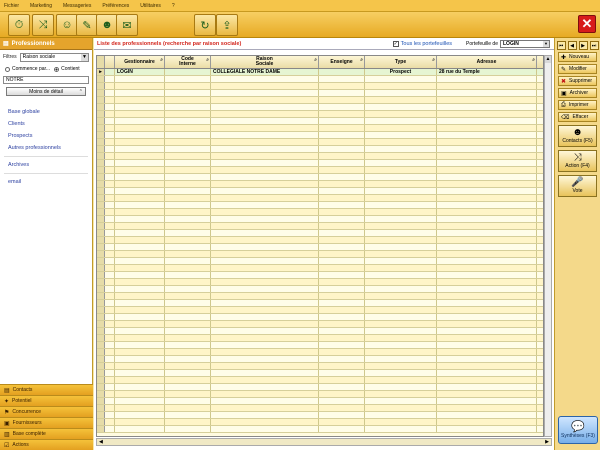 This screenshot has width=600, height=450. I want to click on last-record-icon: ⏭, so click(594, 45).